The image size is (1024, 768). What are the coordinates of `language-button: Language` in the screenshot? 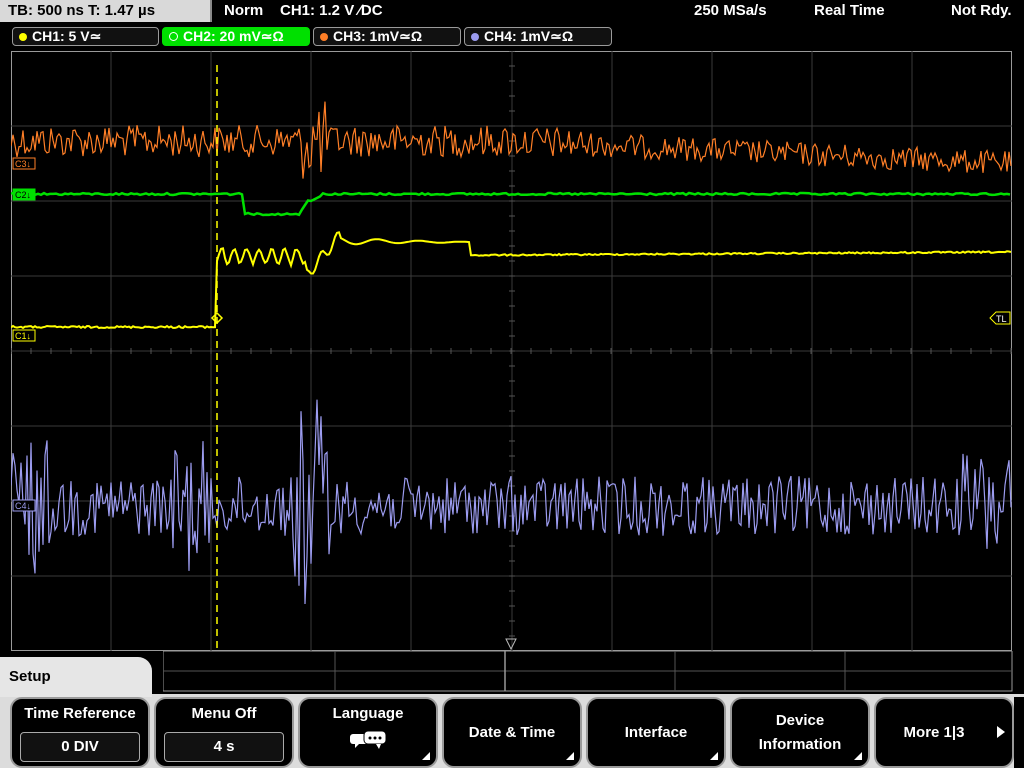 It's located at (368, 732).